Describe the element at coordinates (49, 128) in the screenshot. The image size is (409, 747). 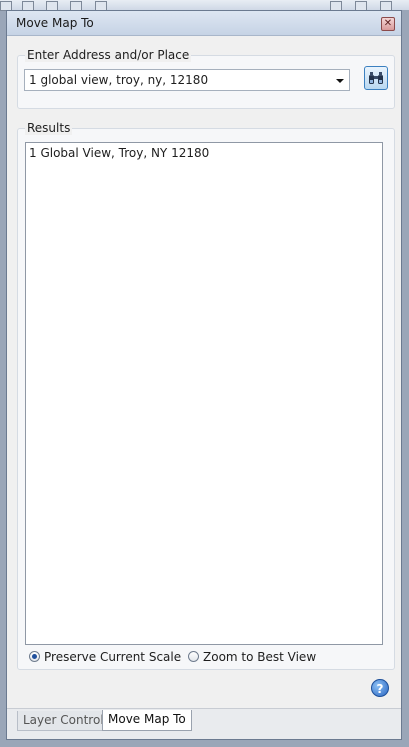
I see `results-group-label: Results` at that location.